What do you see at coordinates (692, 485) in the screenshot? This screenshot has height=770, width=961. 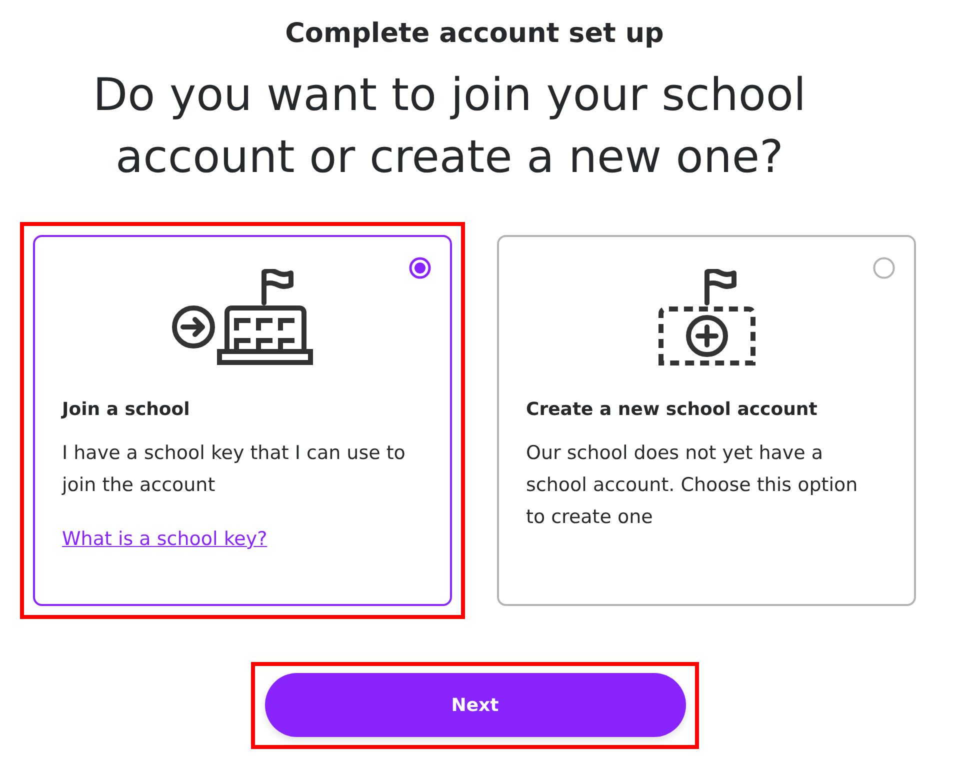 I see `option-description: Our school does not yet have a school account. Choose this option to create one` at bounding box center [692, 485].